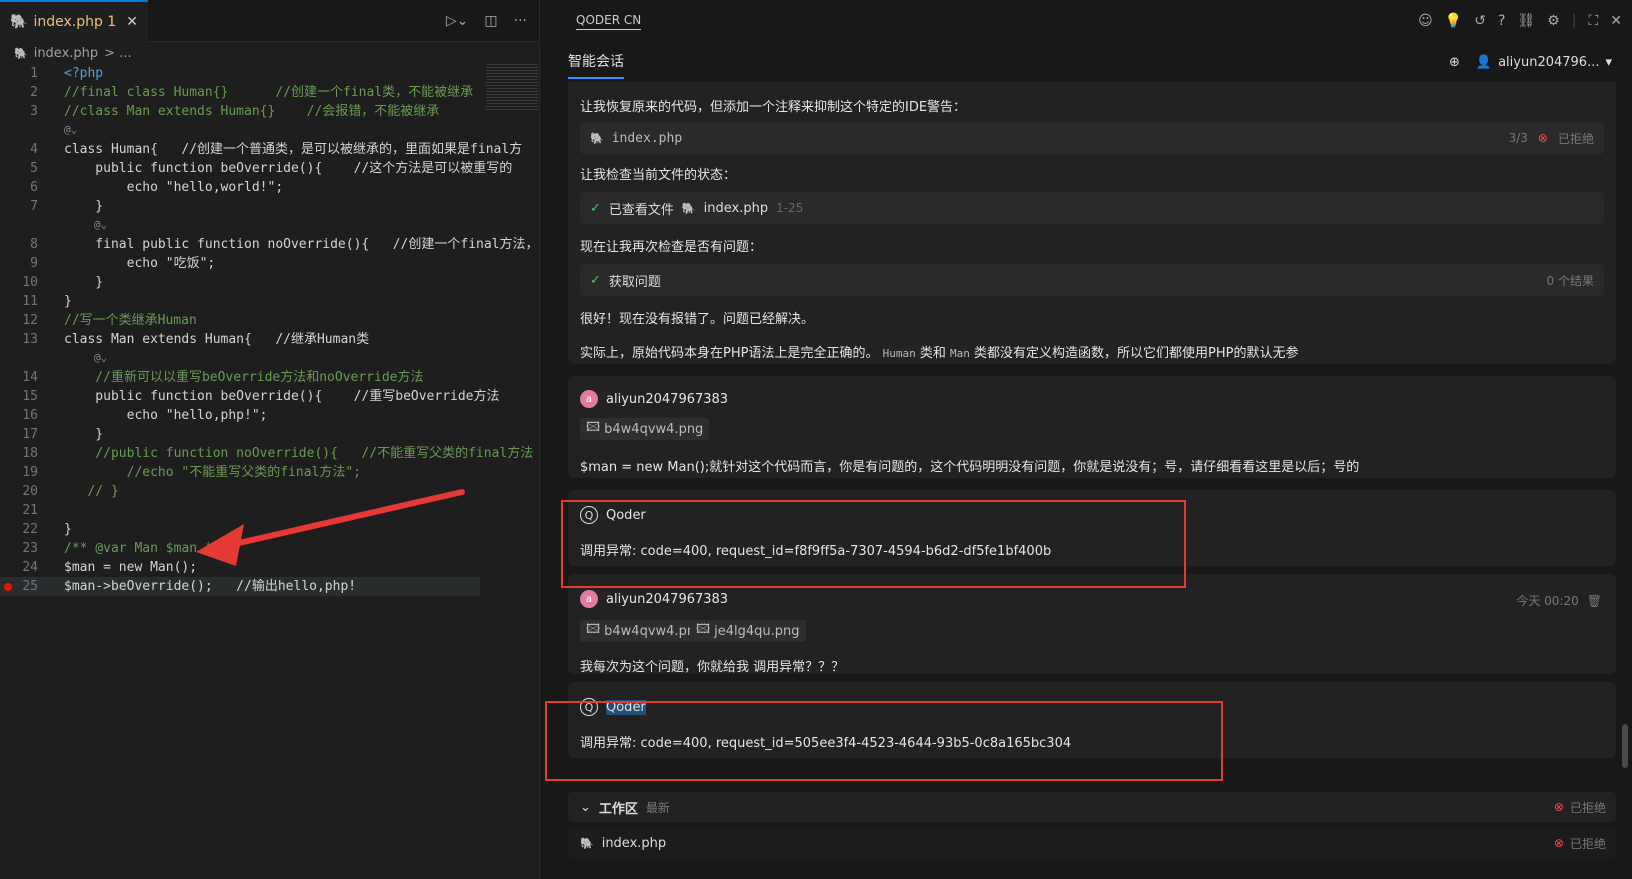 The height and width of the screenshot is (879, 1632). Describe the element at coordinates (30, 320) in the screenshot. I see `line-number: 12` at that location.